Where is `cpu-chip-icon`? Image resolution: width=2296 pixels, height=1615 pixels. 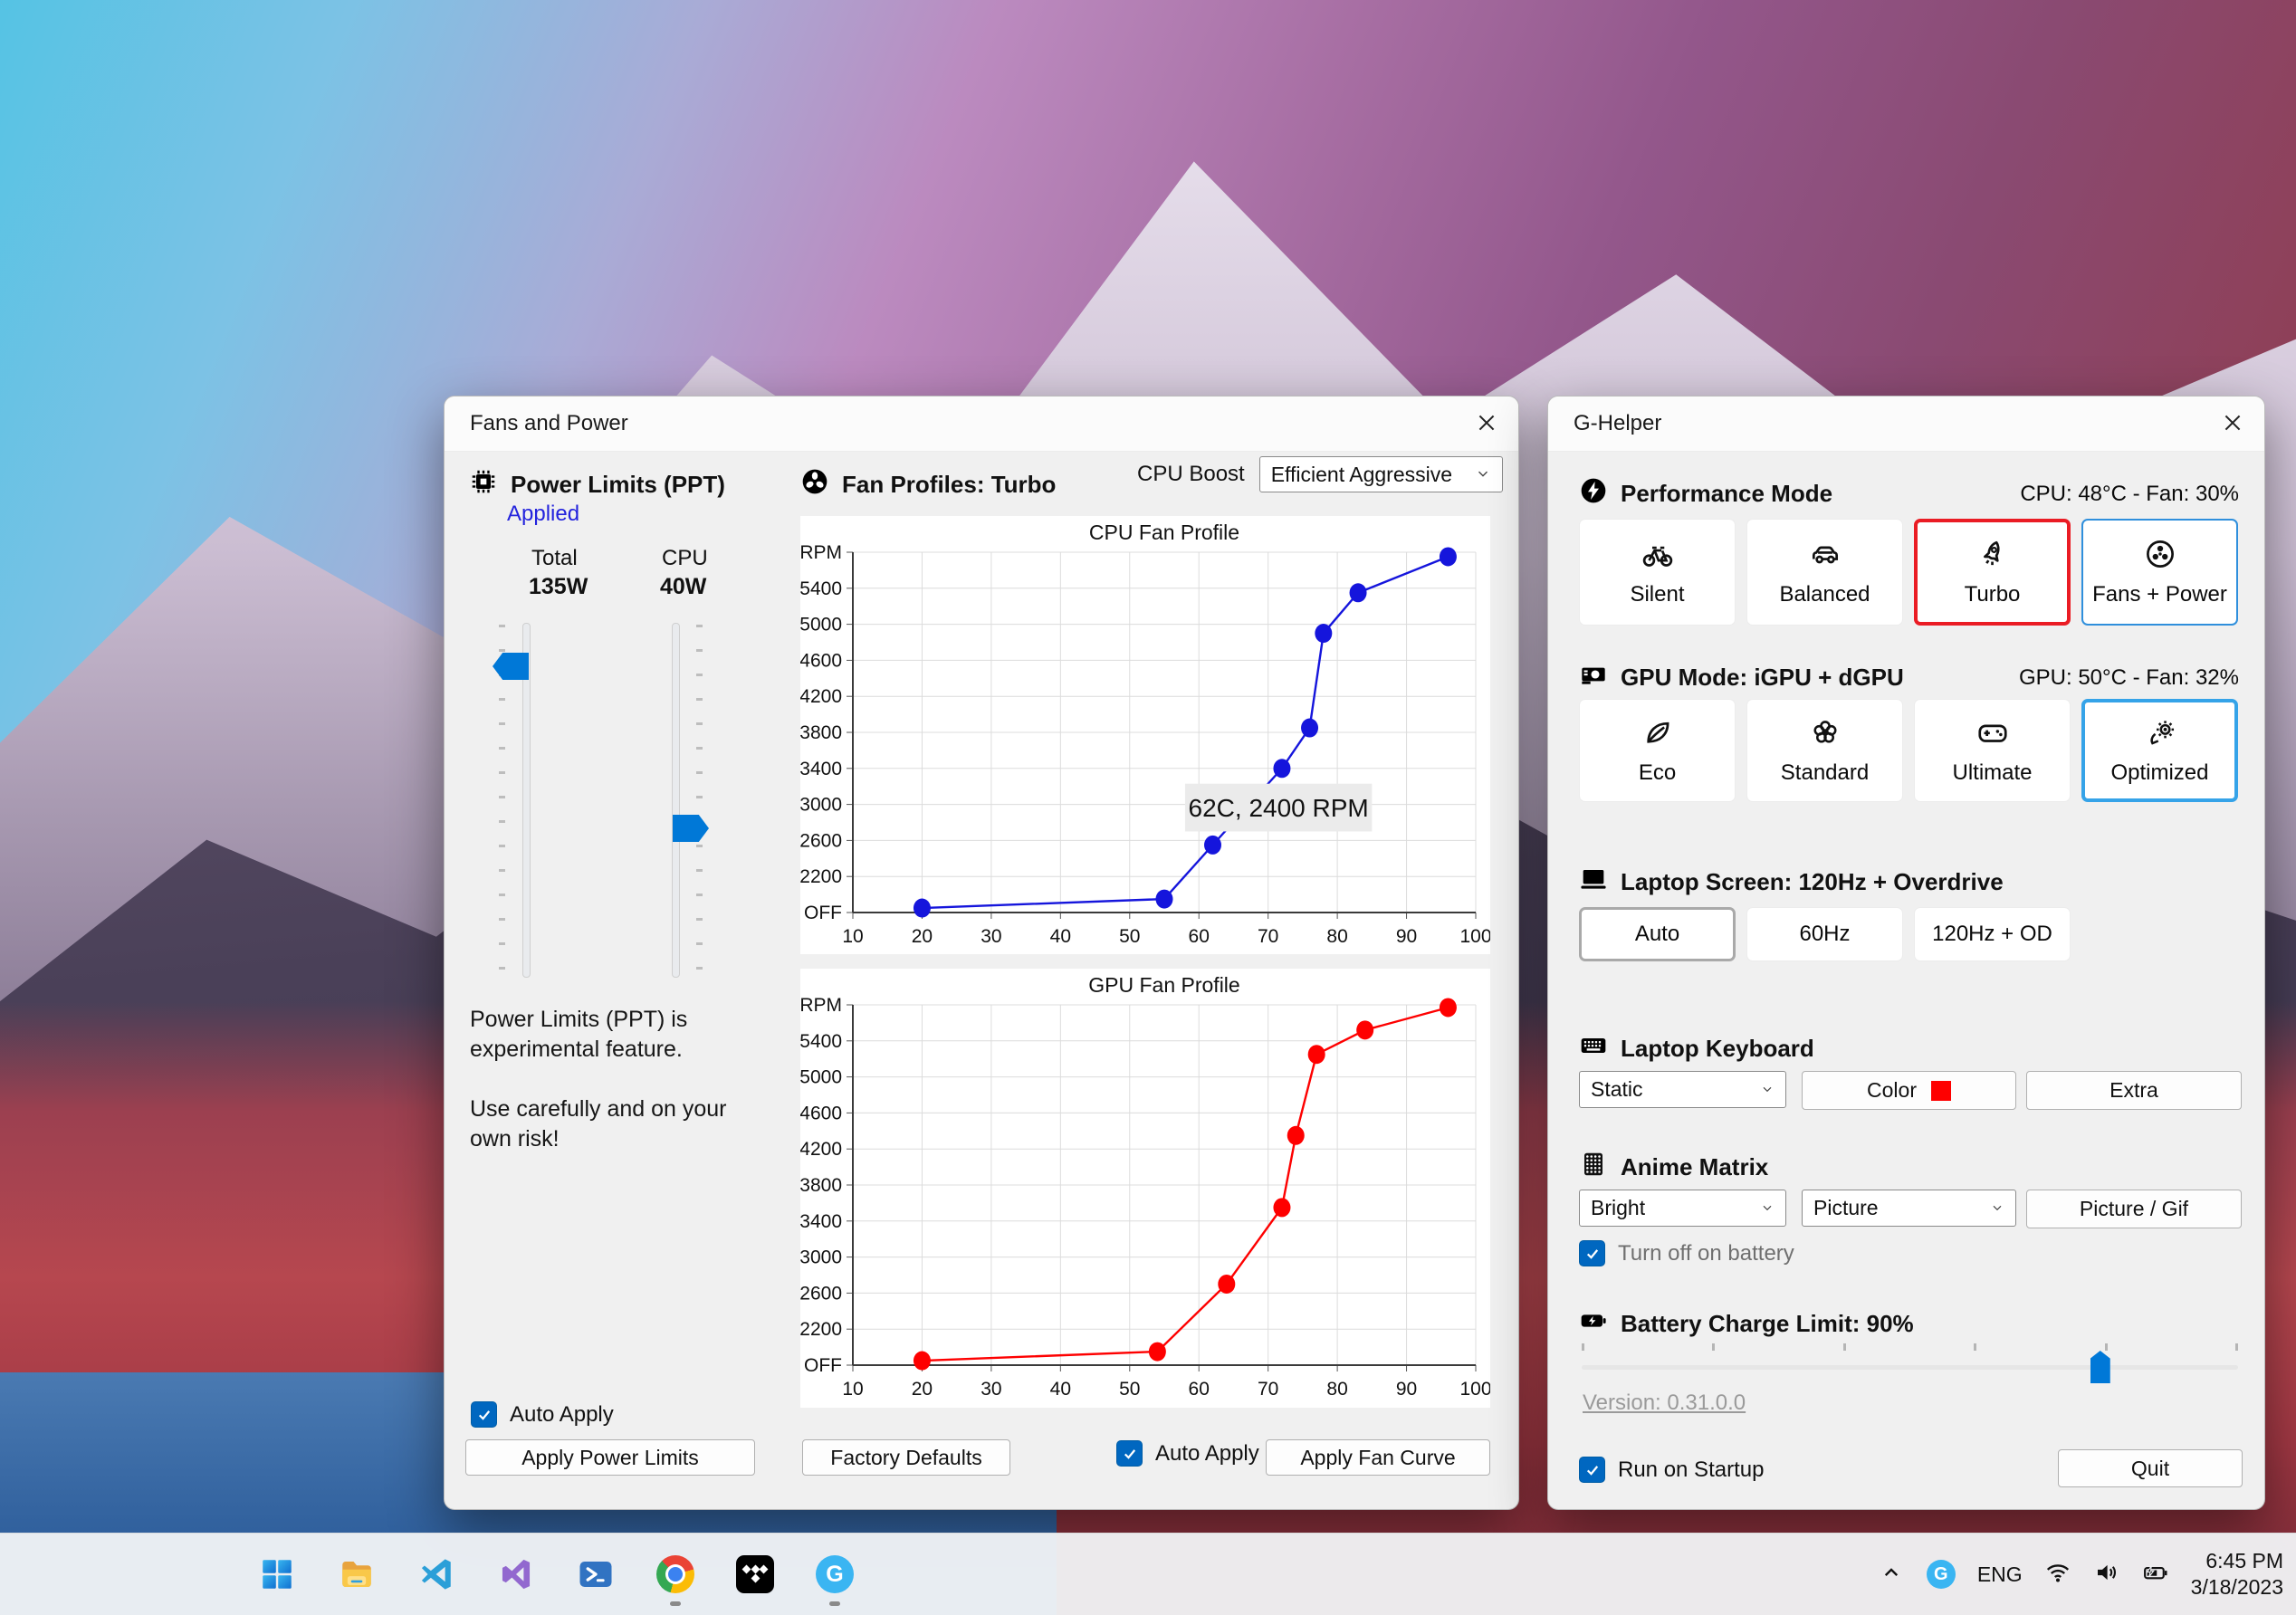
cpu-chip-icon is located at coordinates (483, 484).